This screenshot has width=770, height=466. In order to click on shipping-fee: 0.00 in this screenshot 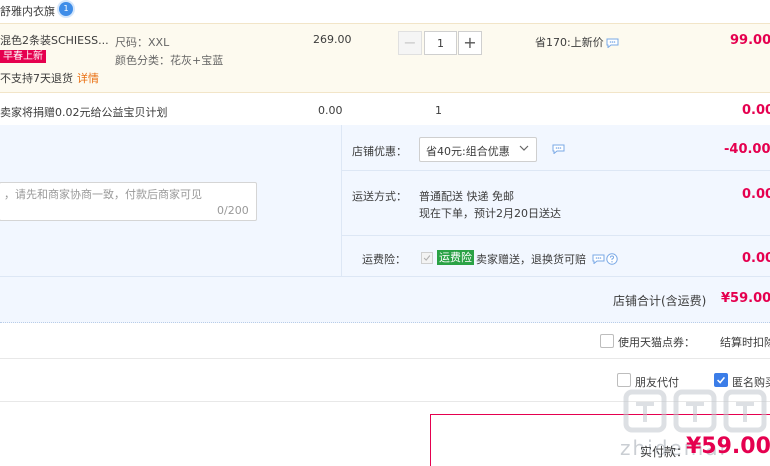, I will do `click(756, 194)`.